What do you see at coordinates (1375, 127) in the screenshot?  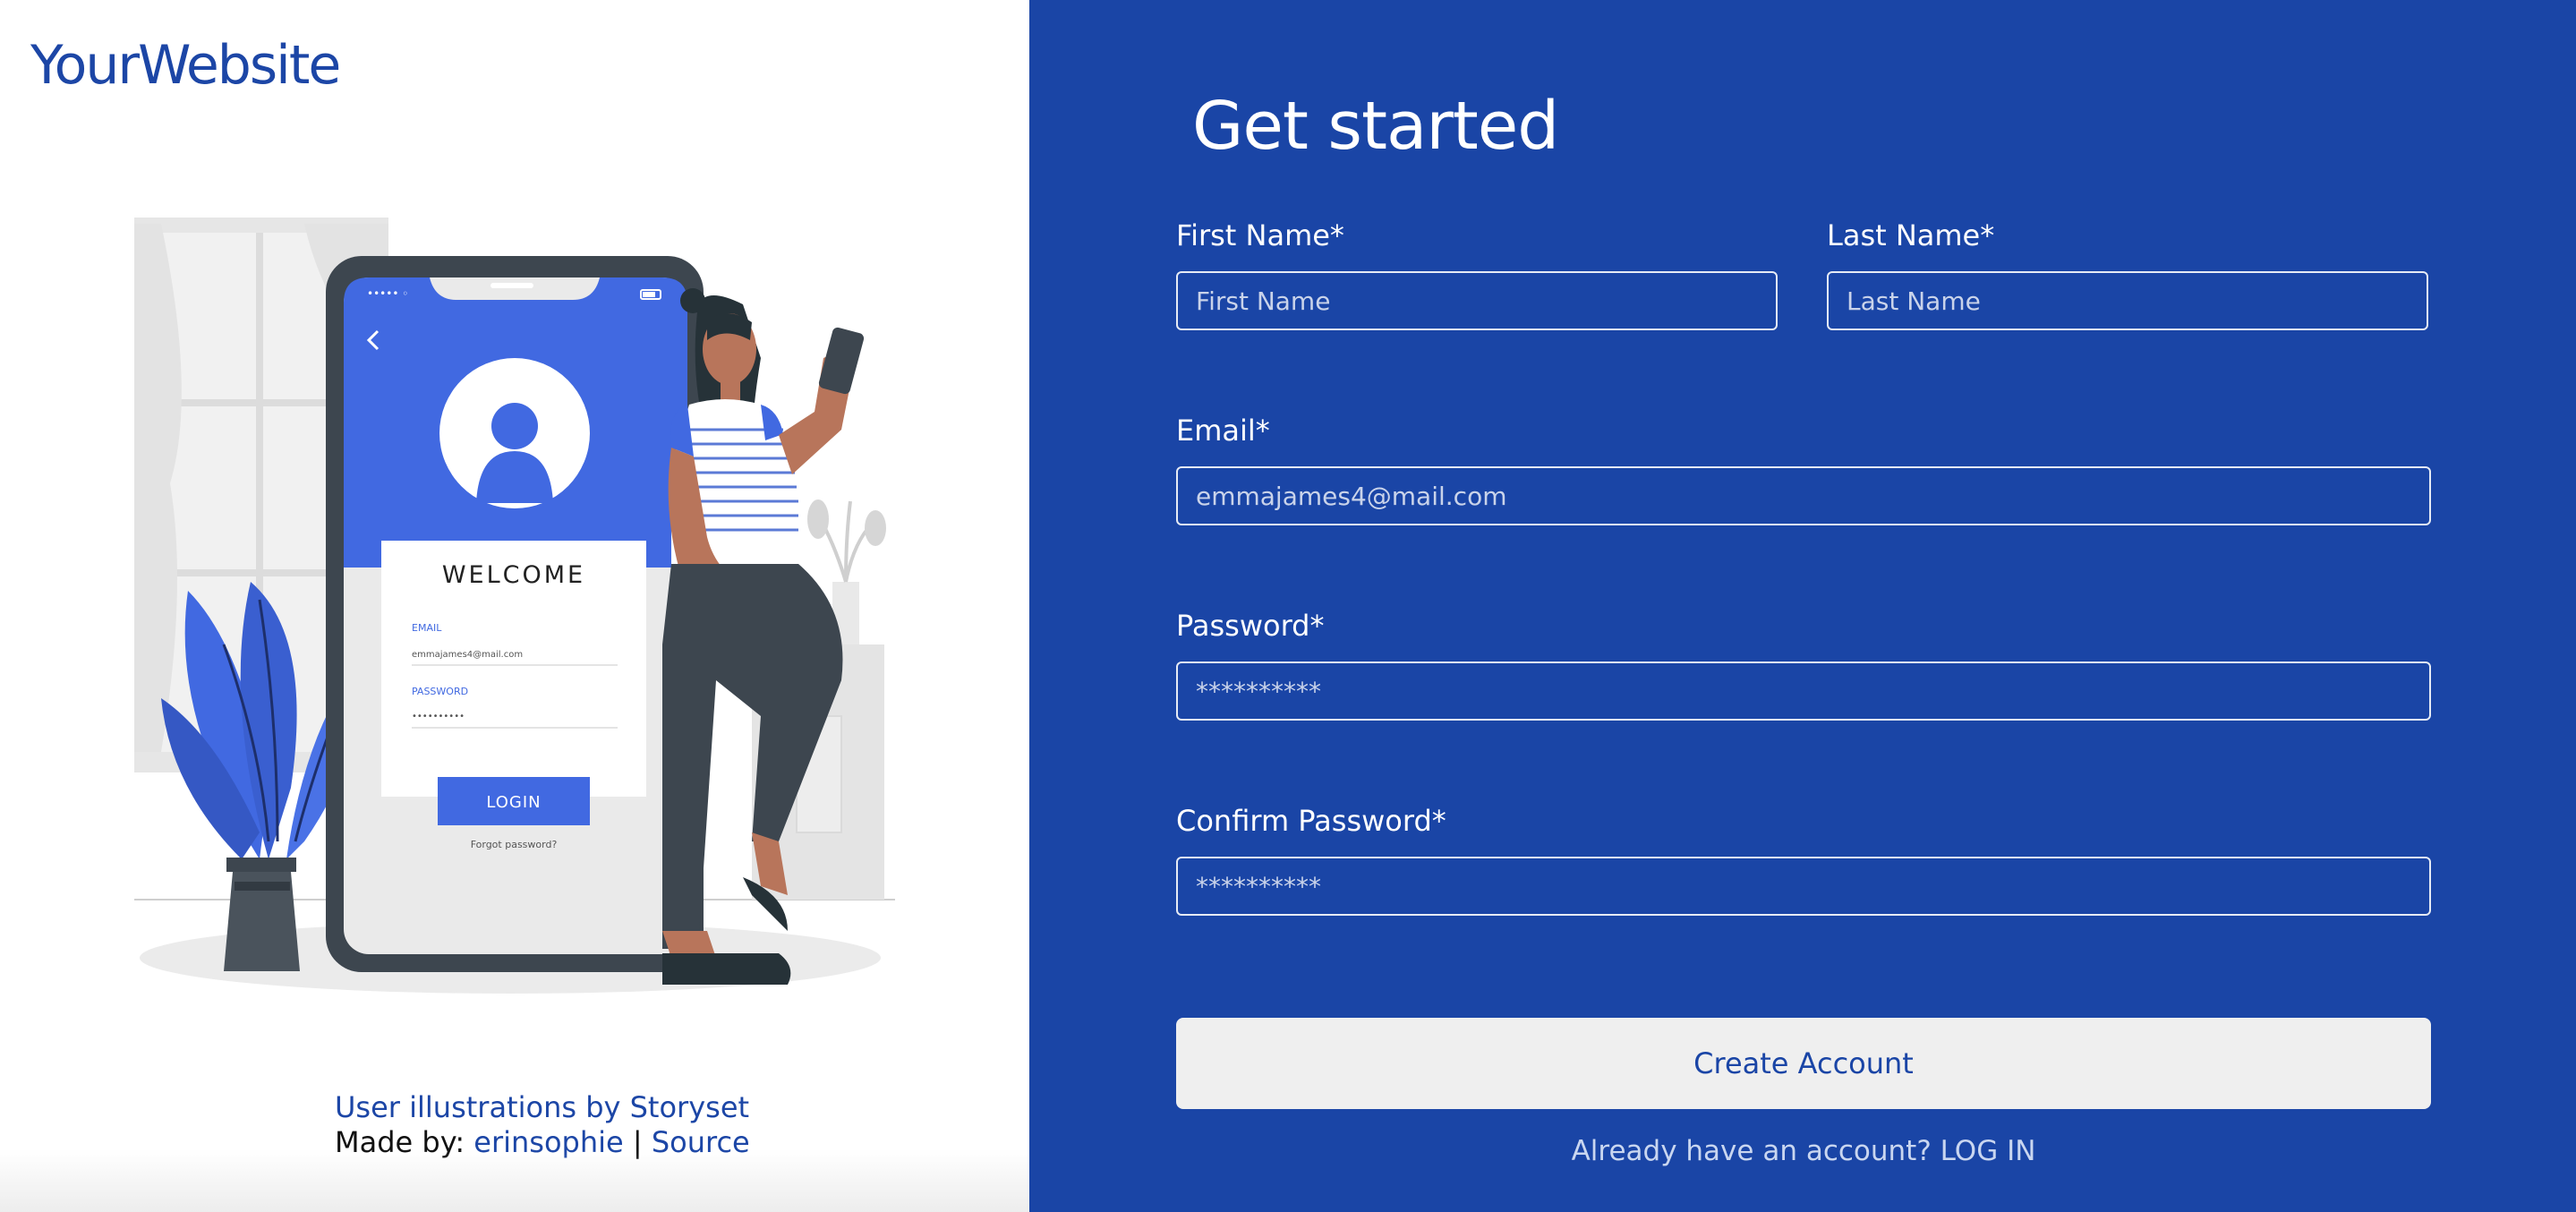 I see `form-title: Get started` at bounding box center [1375, 127].